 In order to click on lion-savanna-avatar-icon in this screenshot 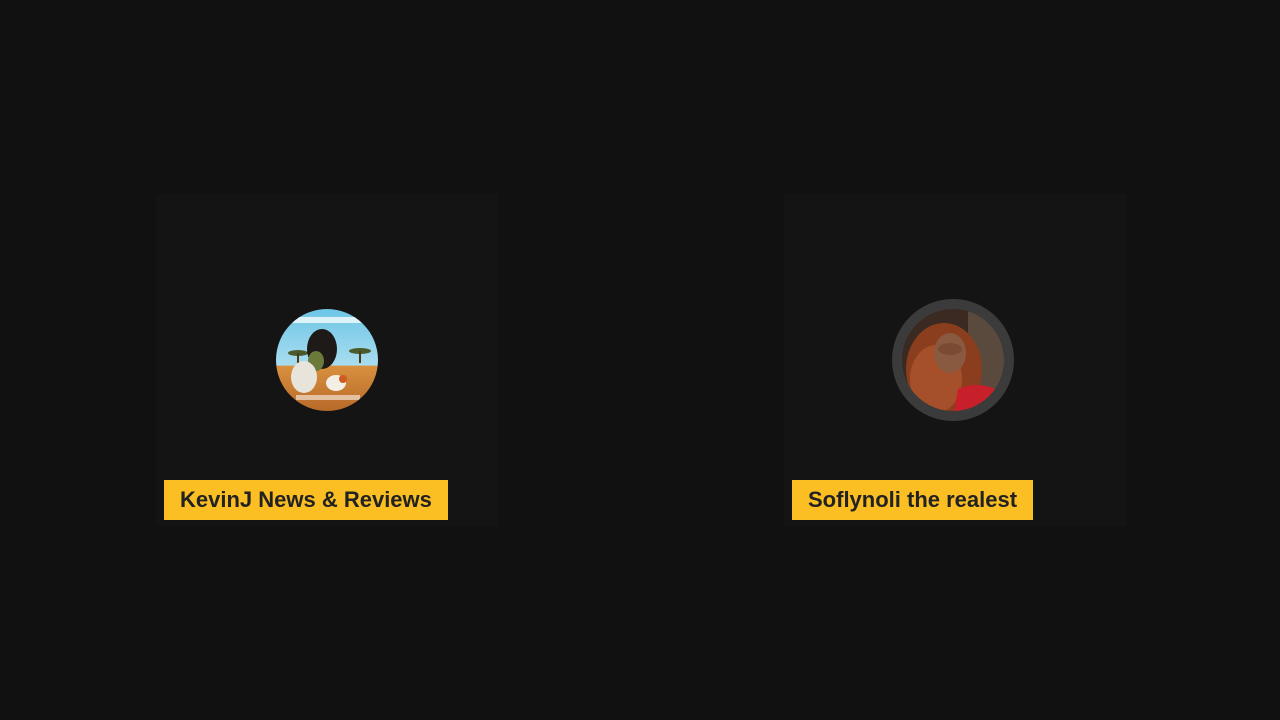, I will do `click(327, 360)`.